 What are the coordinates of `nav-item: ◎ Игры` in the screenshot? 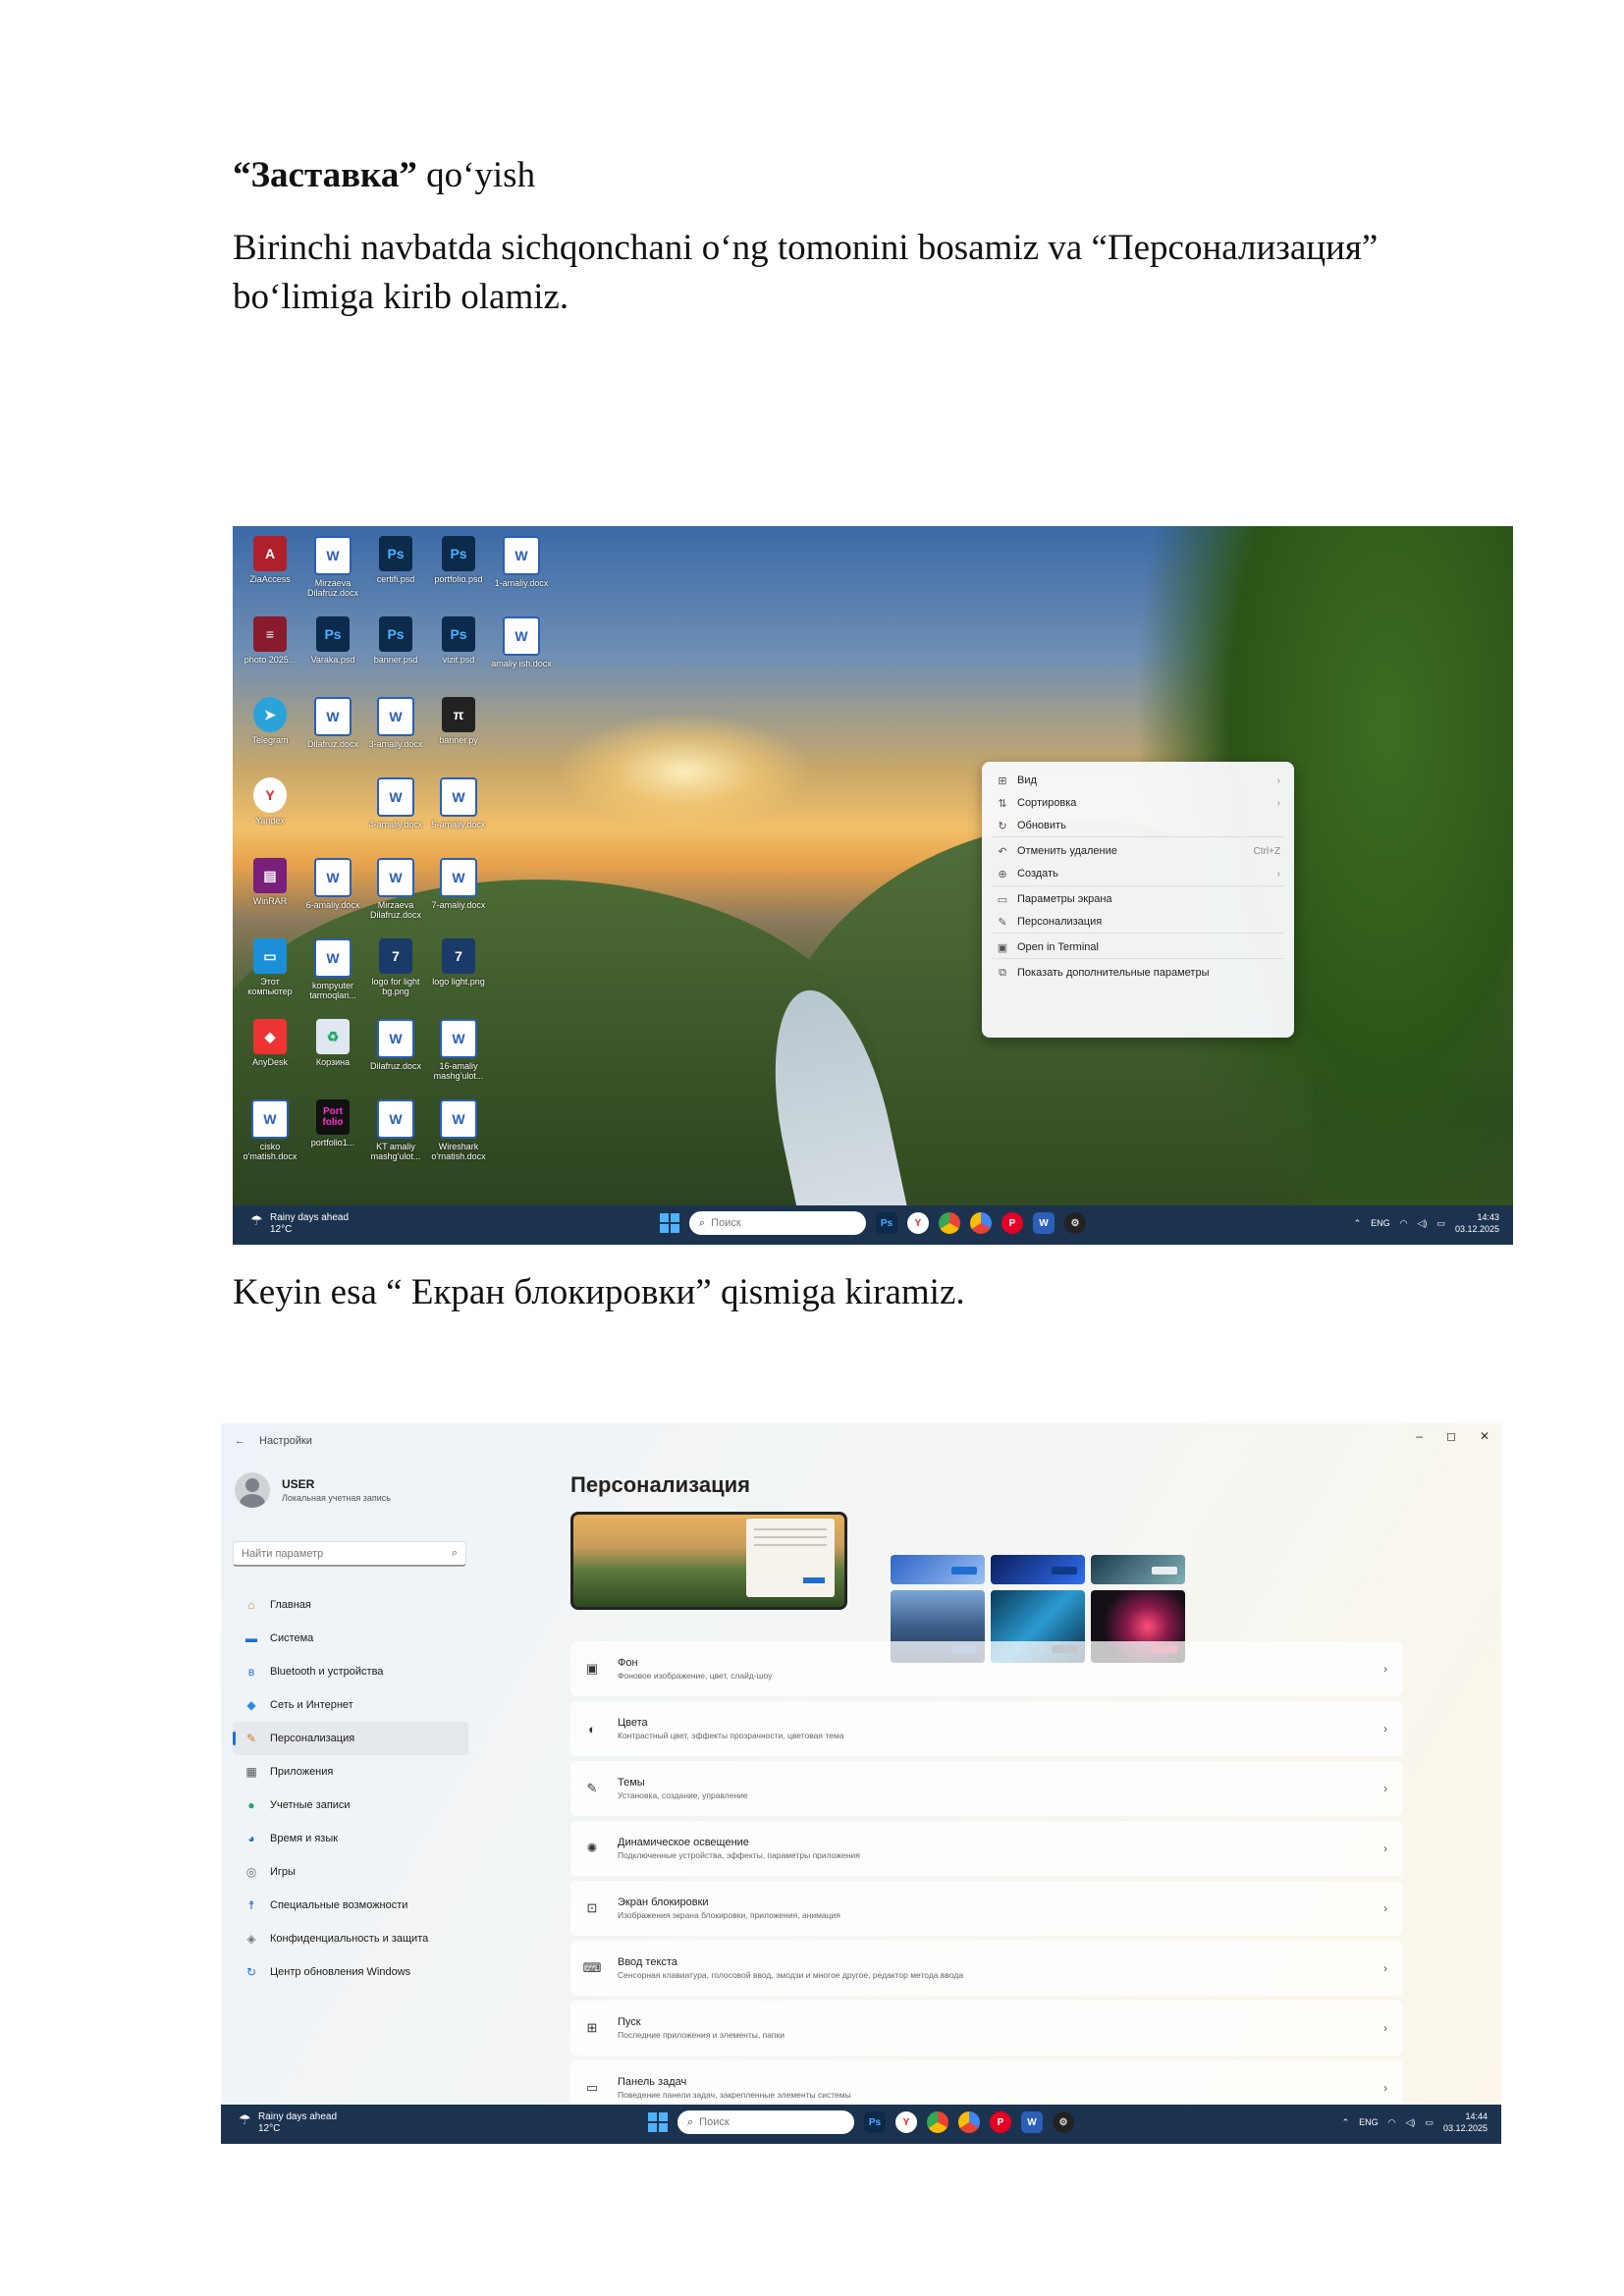 It's located at (350, 1872).